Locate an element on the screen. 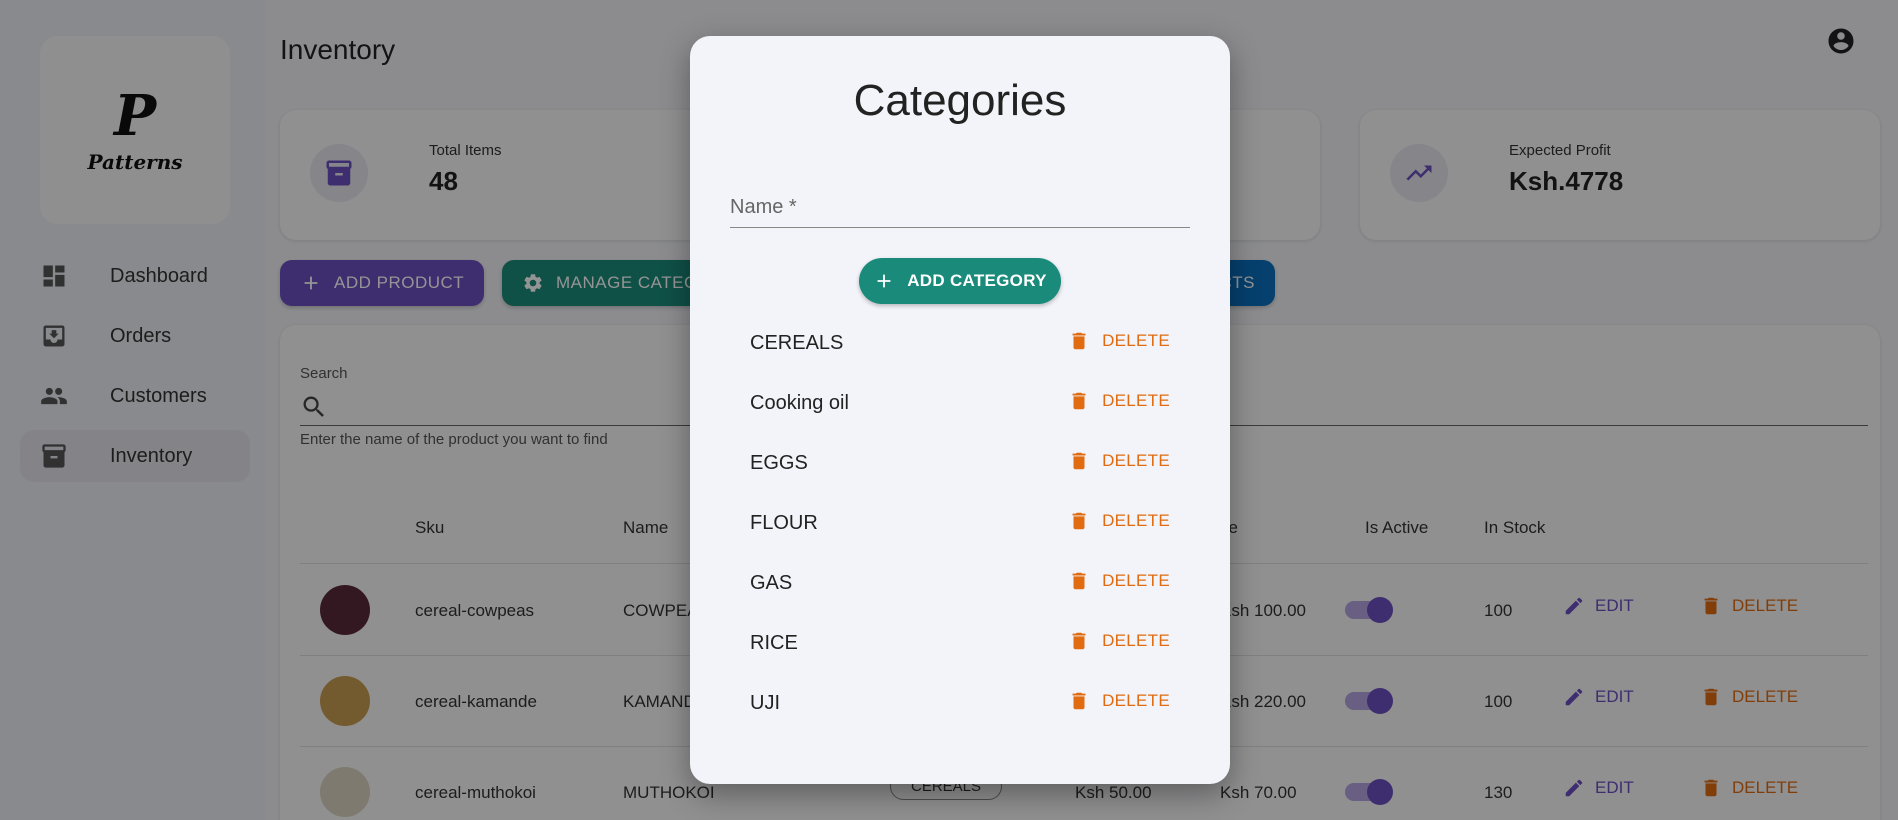 The width and height of the screenshot is (1898, 820). add-category-button: ADD CATEGORY is located at coordinates (960, 281).